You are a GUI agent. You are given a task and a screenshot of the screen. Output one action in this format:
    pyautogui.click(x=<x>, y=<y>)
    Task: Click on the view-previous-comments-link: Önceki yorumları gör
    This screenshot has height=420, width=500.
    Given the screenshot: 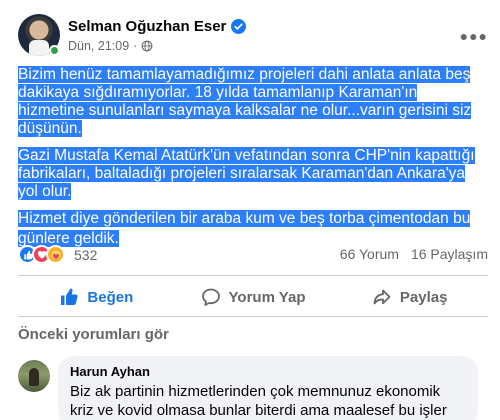 What is the action you would take?
    pyautogui.click(x=93, y=334)
    